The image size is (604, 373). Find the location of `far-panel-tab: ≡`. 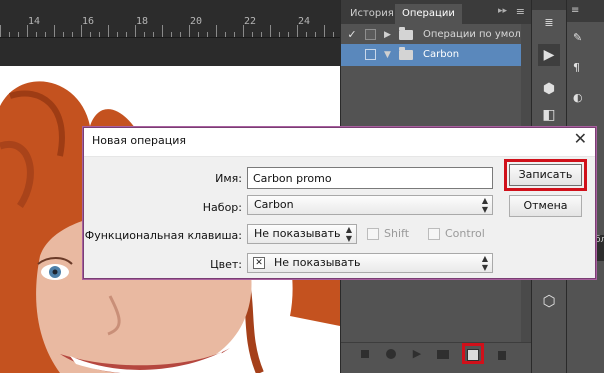

far-panel-tab: ≡ is located at coordinates (585, 11).